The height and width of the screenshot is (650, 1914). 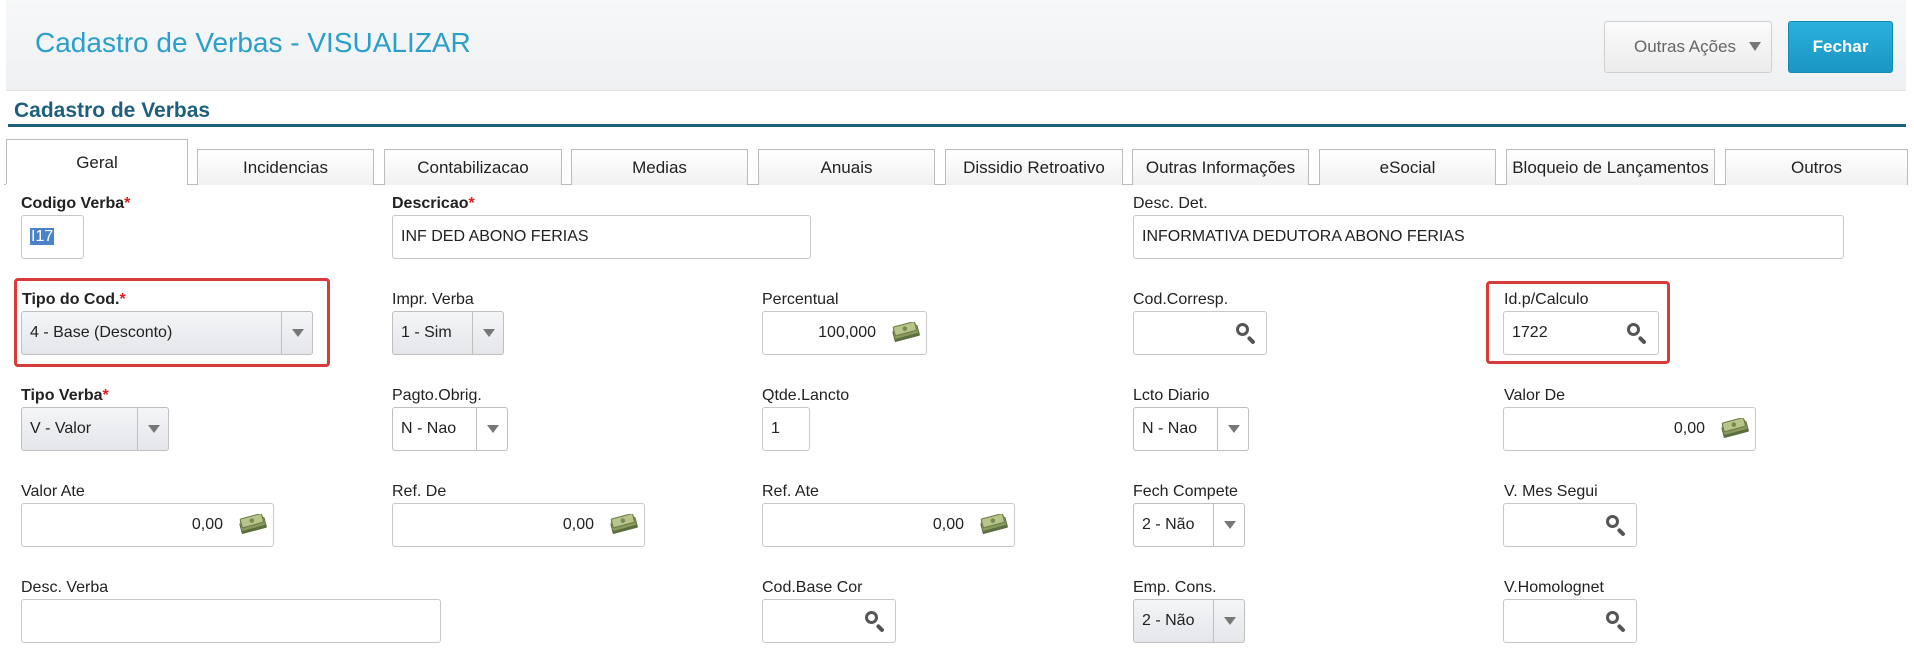 I want to click on lcto-diario-select: N - Nao, so click(x=1191, y=429).